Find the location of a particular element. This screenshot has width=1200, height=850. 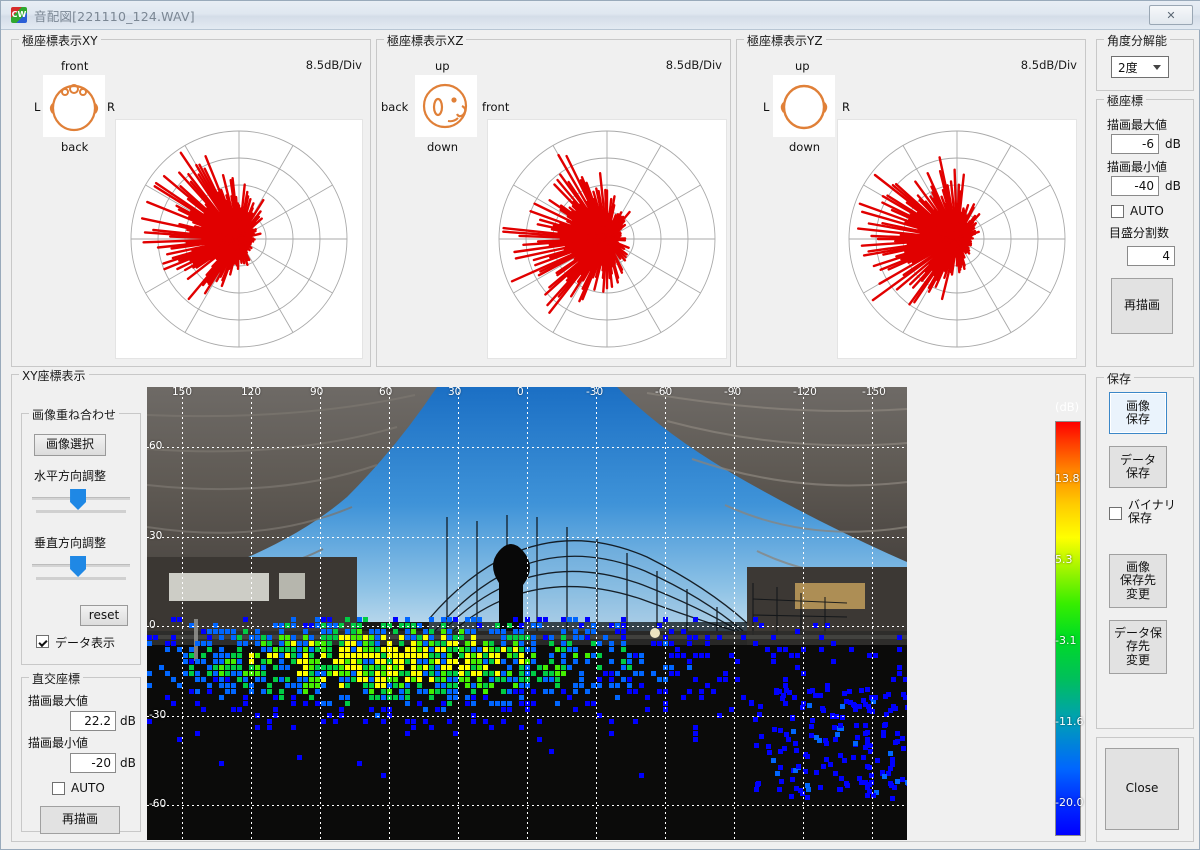

polar-yz-bottom-label: down is located at coordinates (805, 147).